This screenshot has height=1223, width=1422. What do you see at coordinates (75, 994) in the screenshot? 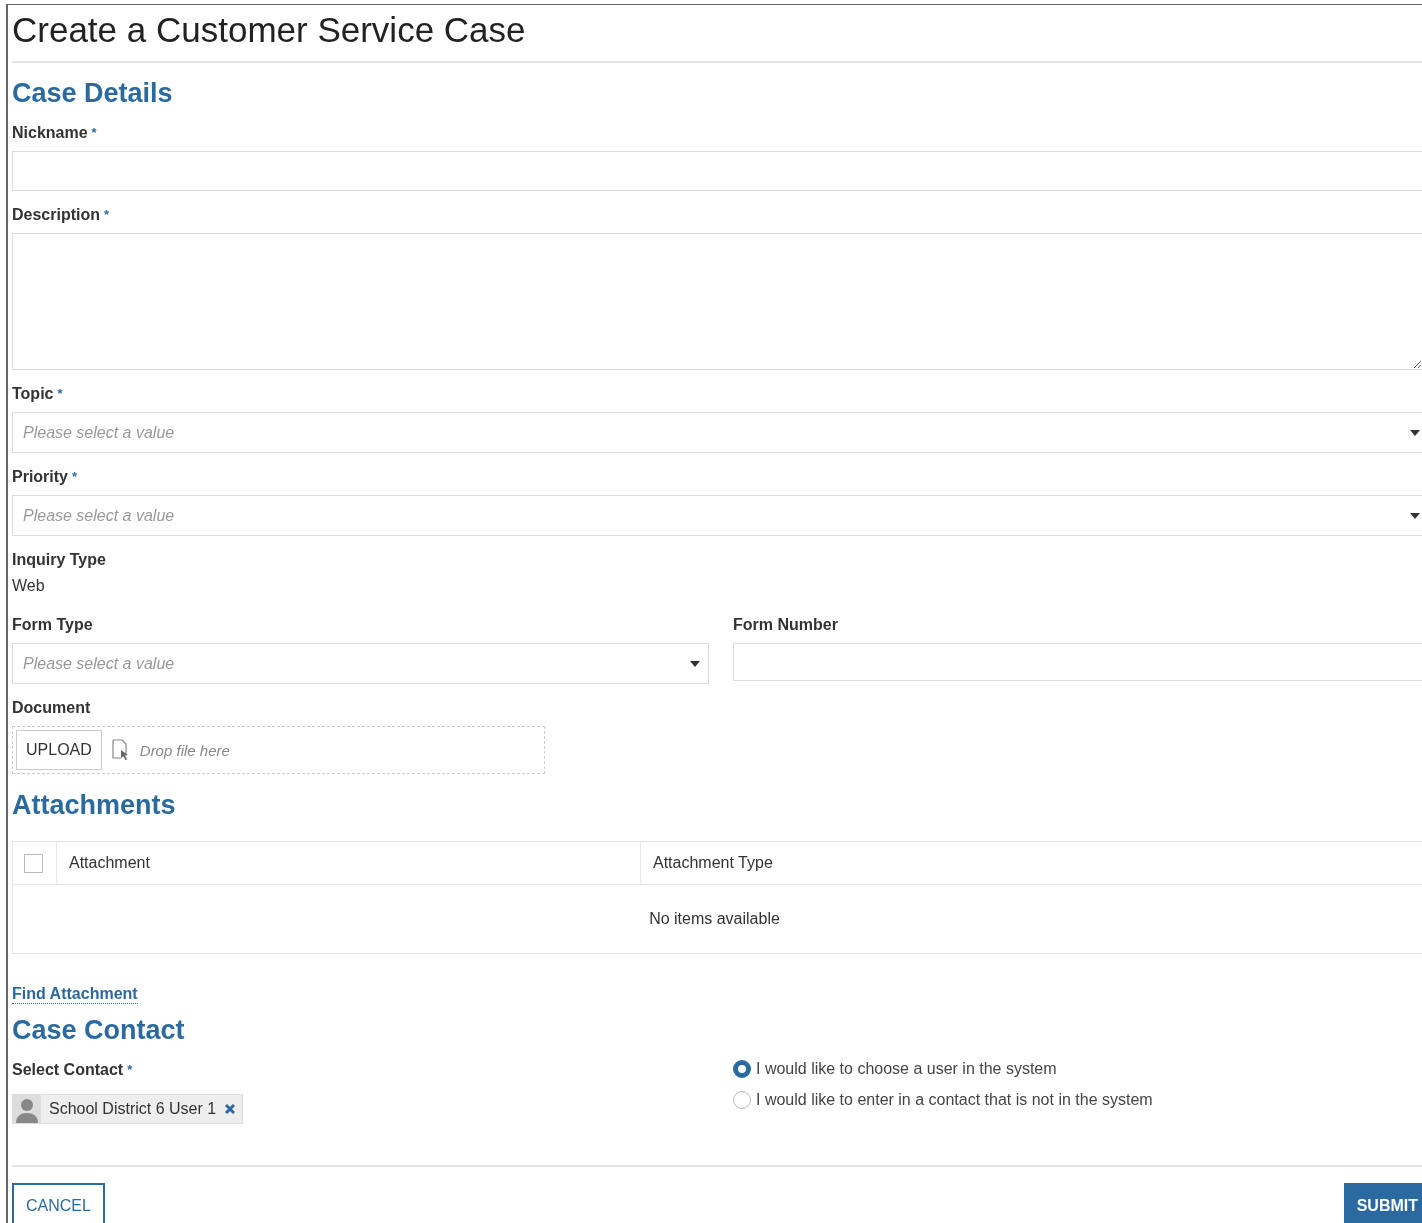
I see `find-attachment-link: Find Attachment` at bounding box center [75, 994].